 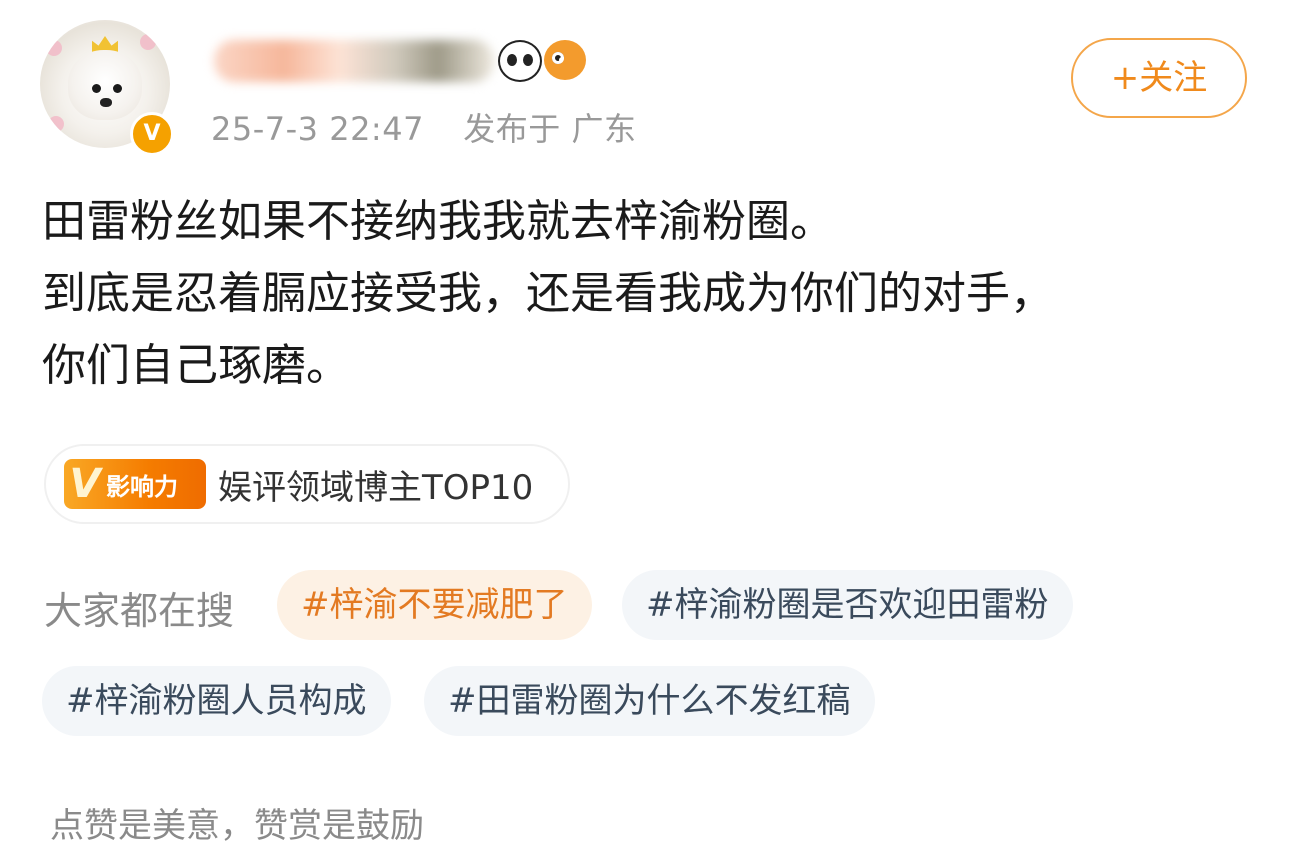 I want to click on username-blurred, so click(x=354, y=61).